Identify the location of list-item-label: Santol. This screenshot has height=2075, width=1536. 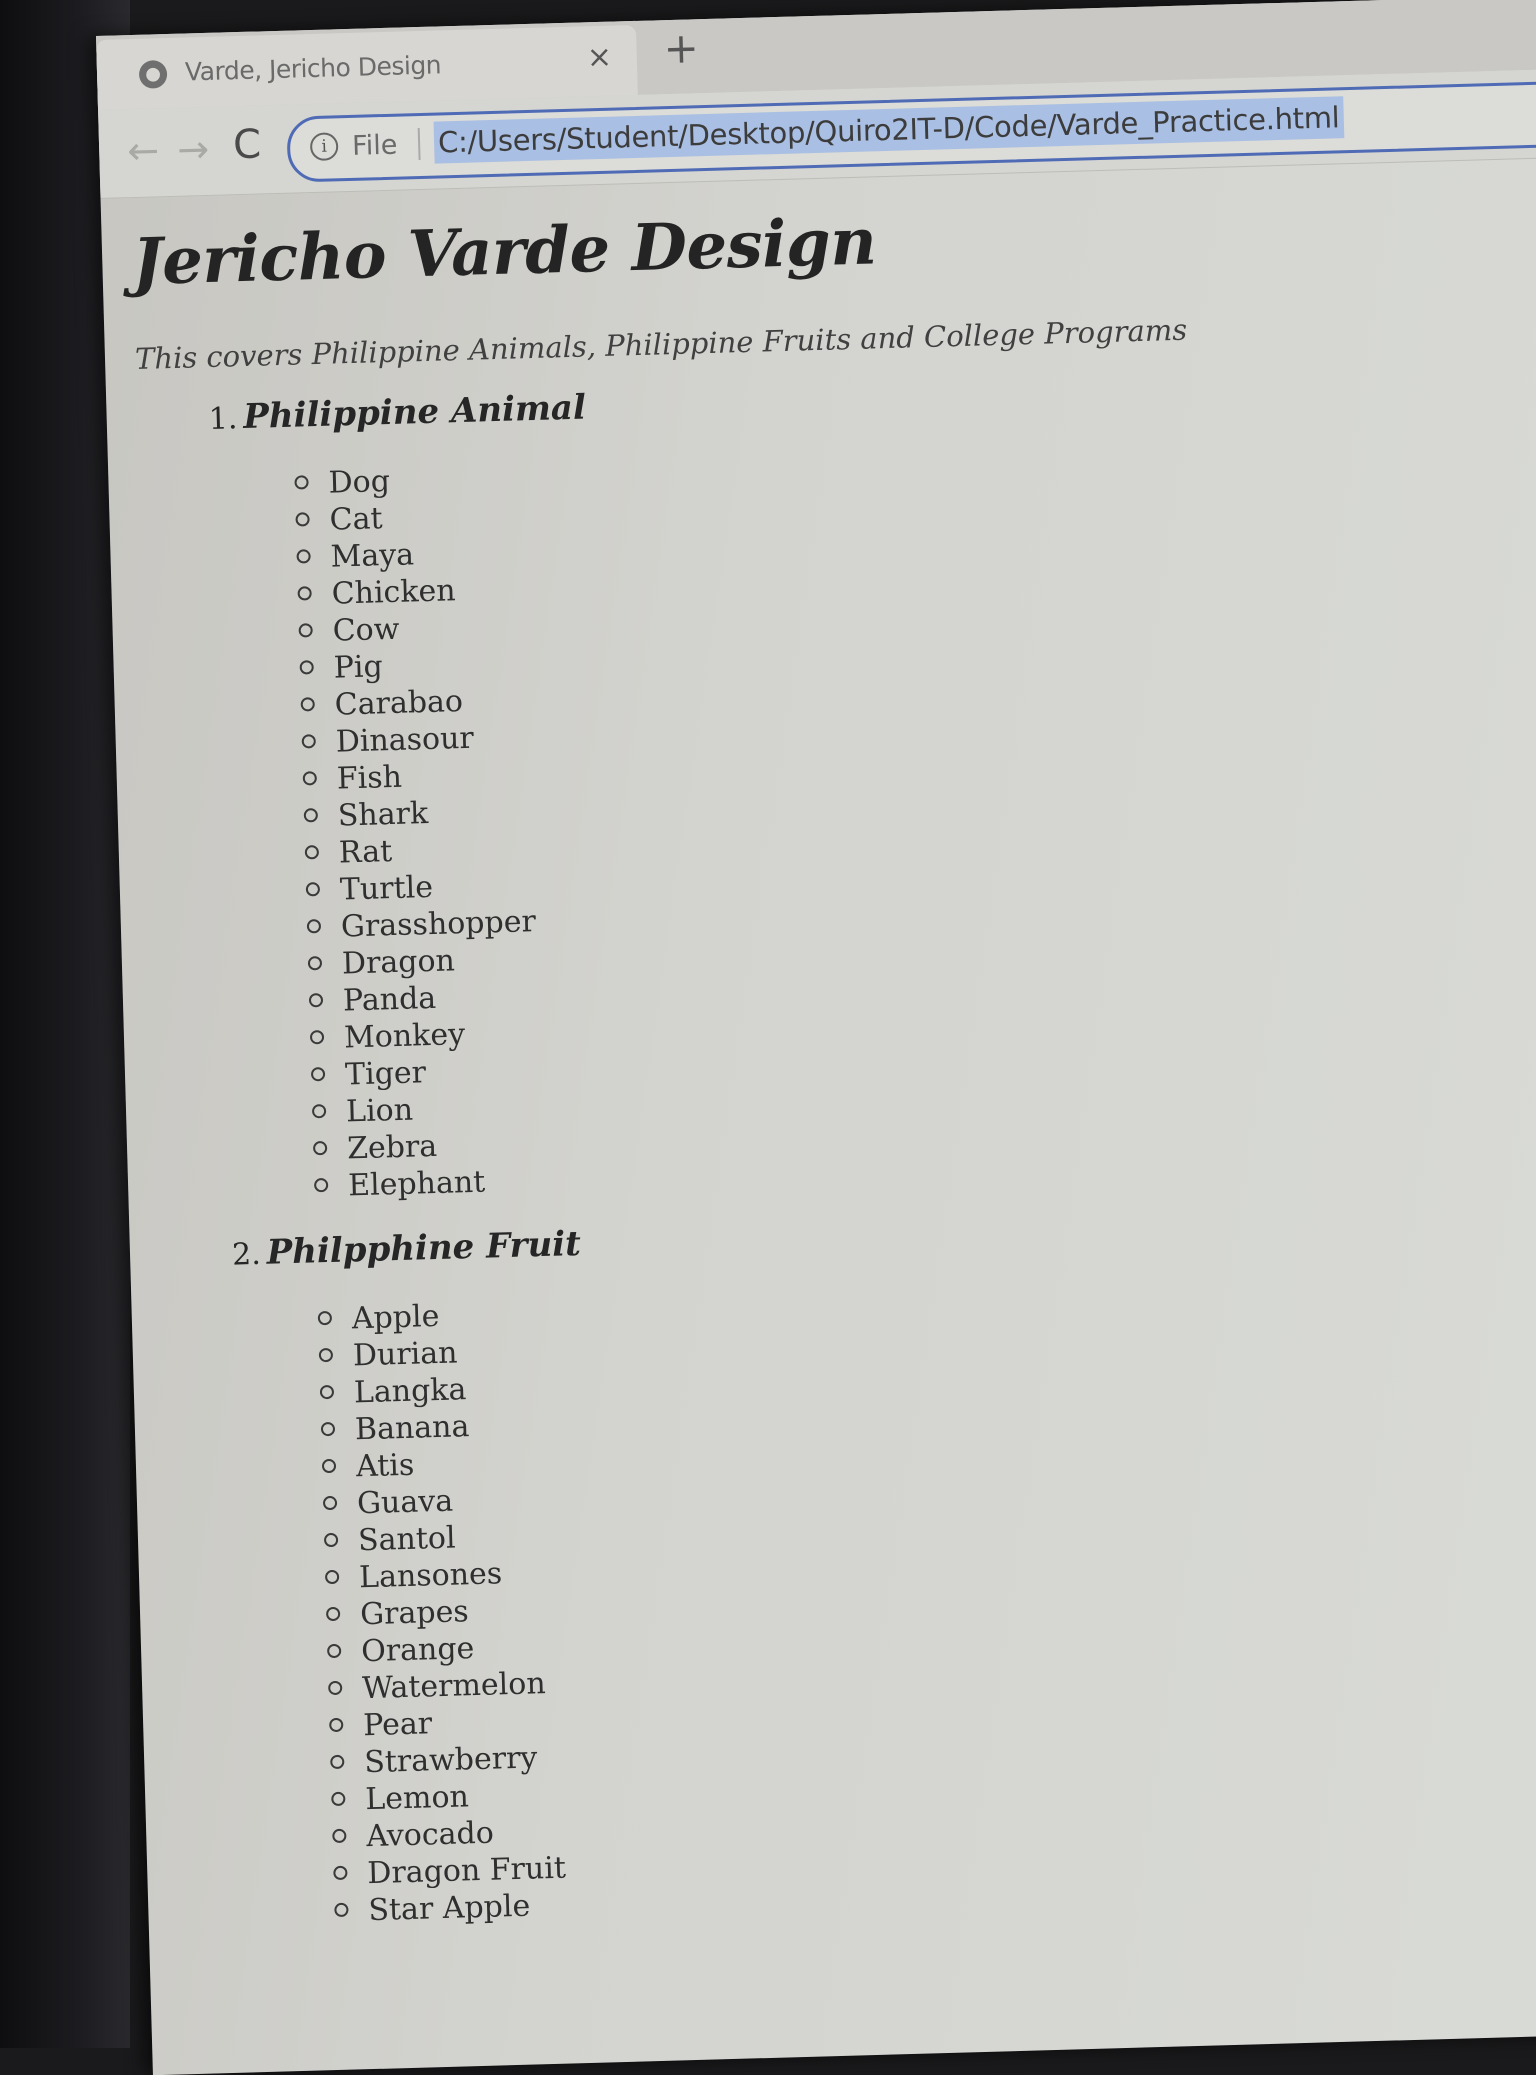
(407, 1539).